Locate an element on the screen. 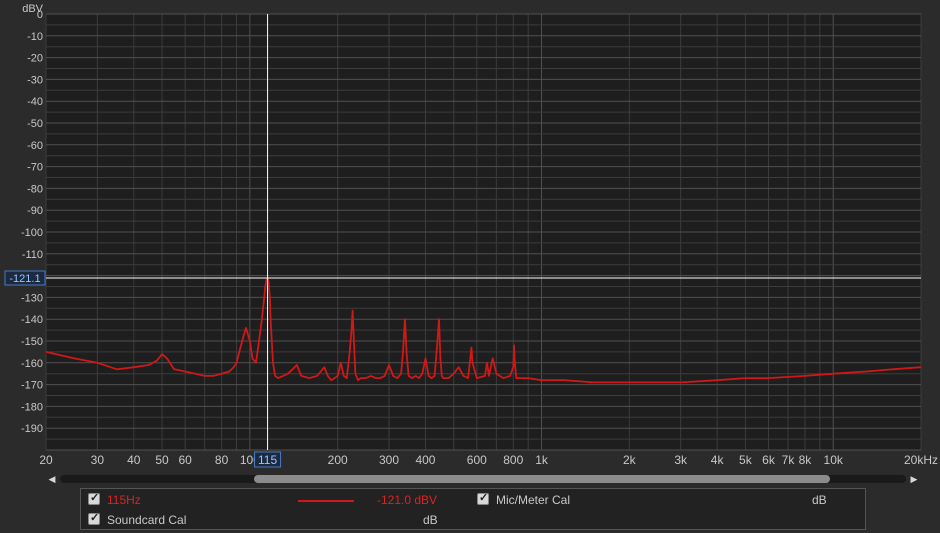 This screenshot has width=940, height=533. soundcard-cal-unit: dB is located at coordinates (430, 520).